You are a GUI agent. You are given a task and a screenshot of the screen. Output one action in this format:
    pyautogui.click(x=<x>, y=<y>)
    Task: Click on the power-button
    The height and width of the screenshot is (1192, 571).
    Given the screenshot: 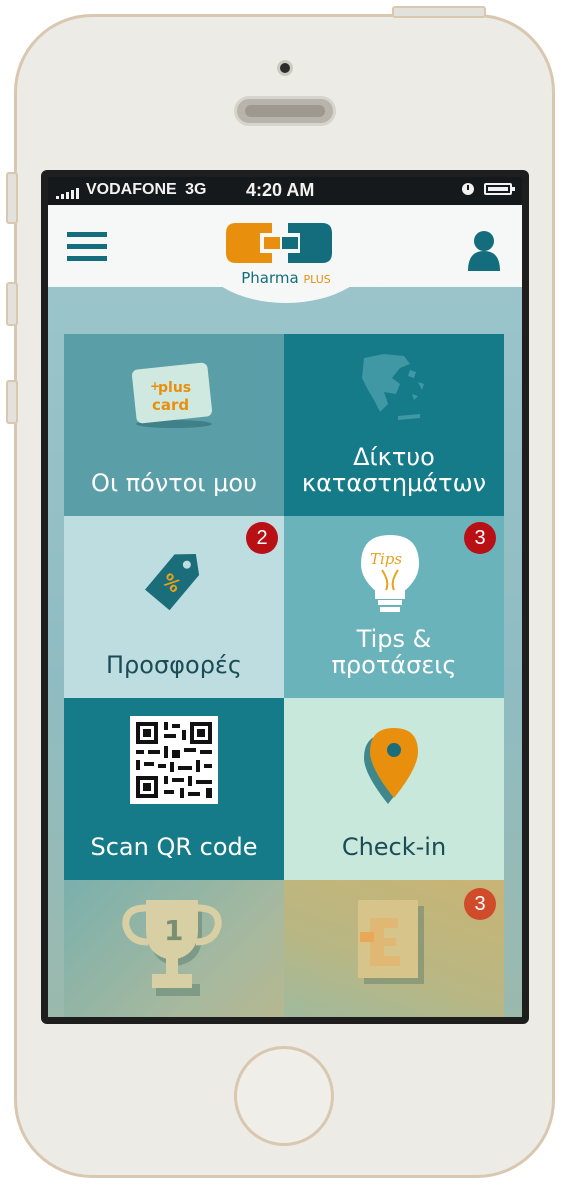 What is the action you would take?
    pyautogui.click(x=439, y=12)
    